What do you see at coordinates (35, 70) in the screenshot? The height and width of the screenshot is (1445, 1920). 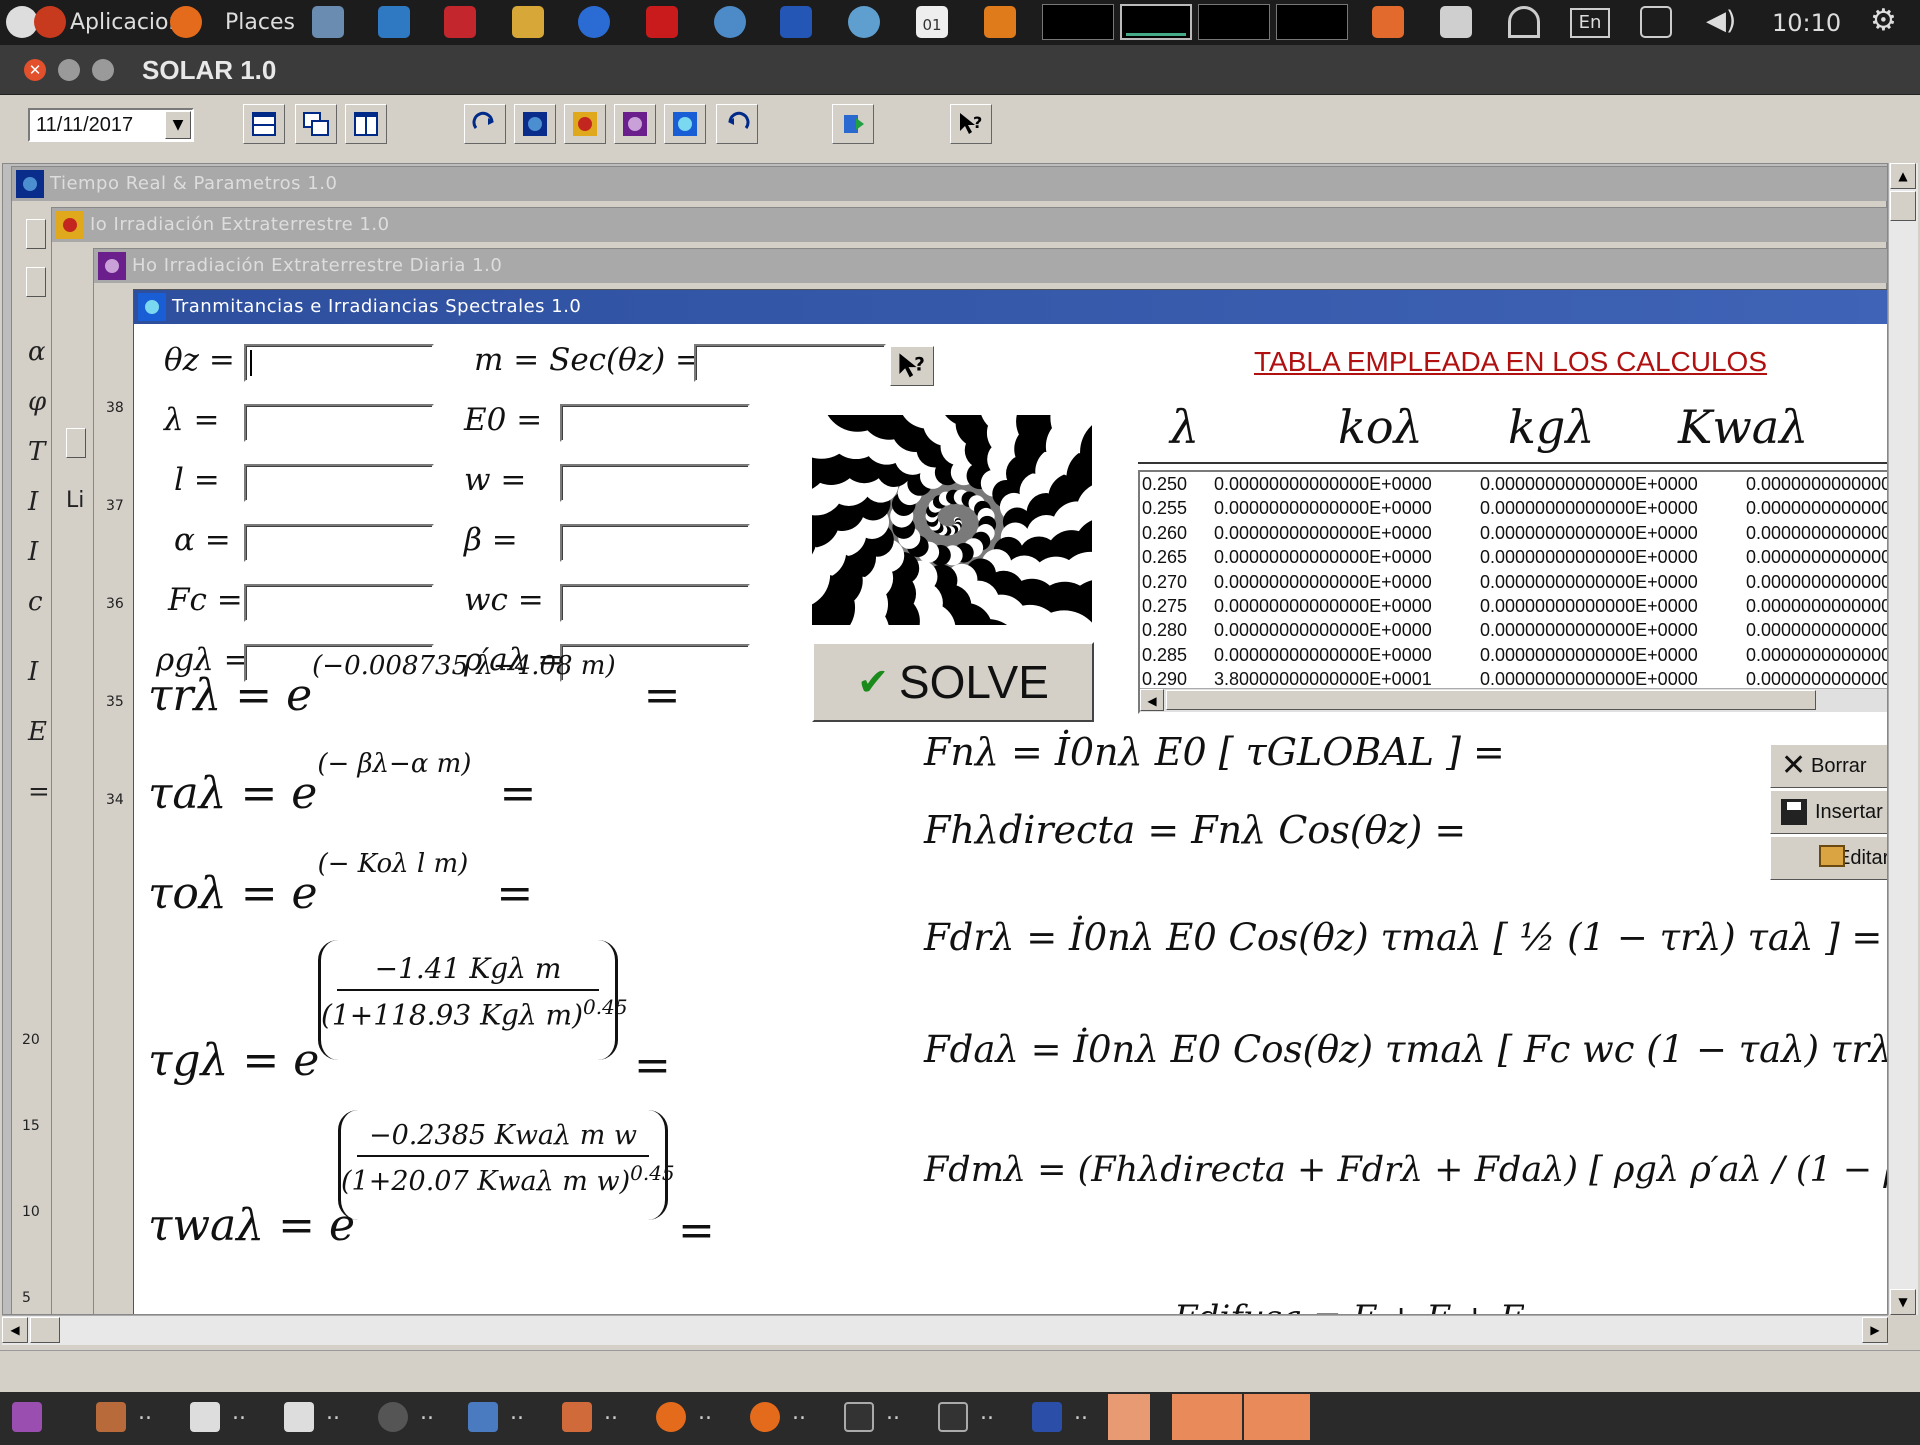 I see `close-button: ✕` at bounding box center [35, 70].